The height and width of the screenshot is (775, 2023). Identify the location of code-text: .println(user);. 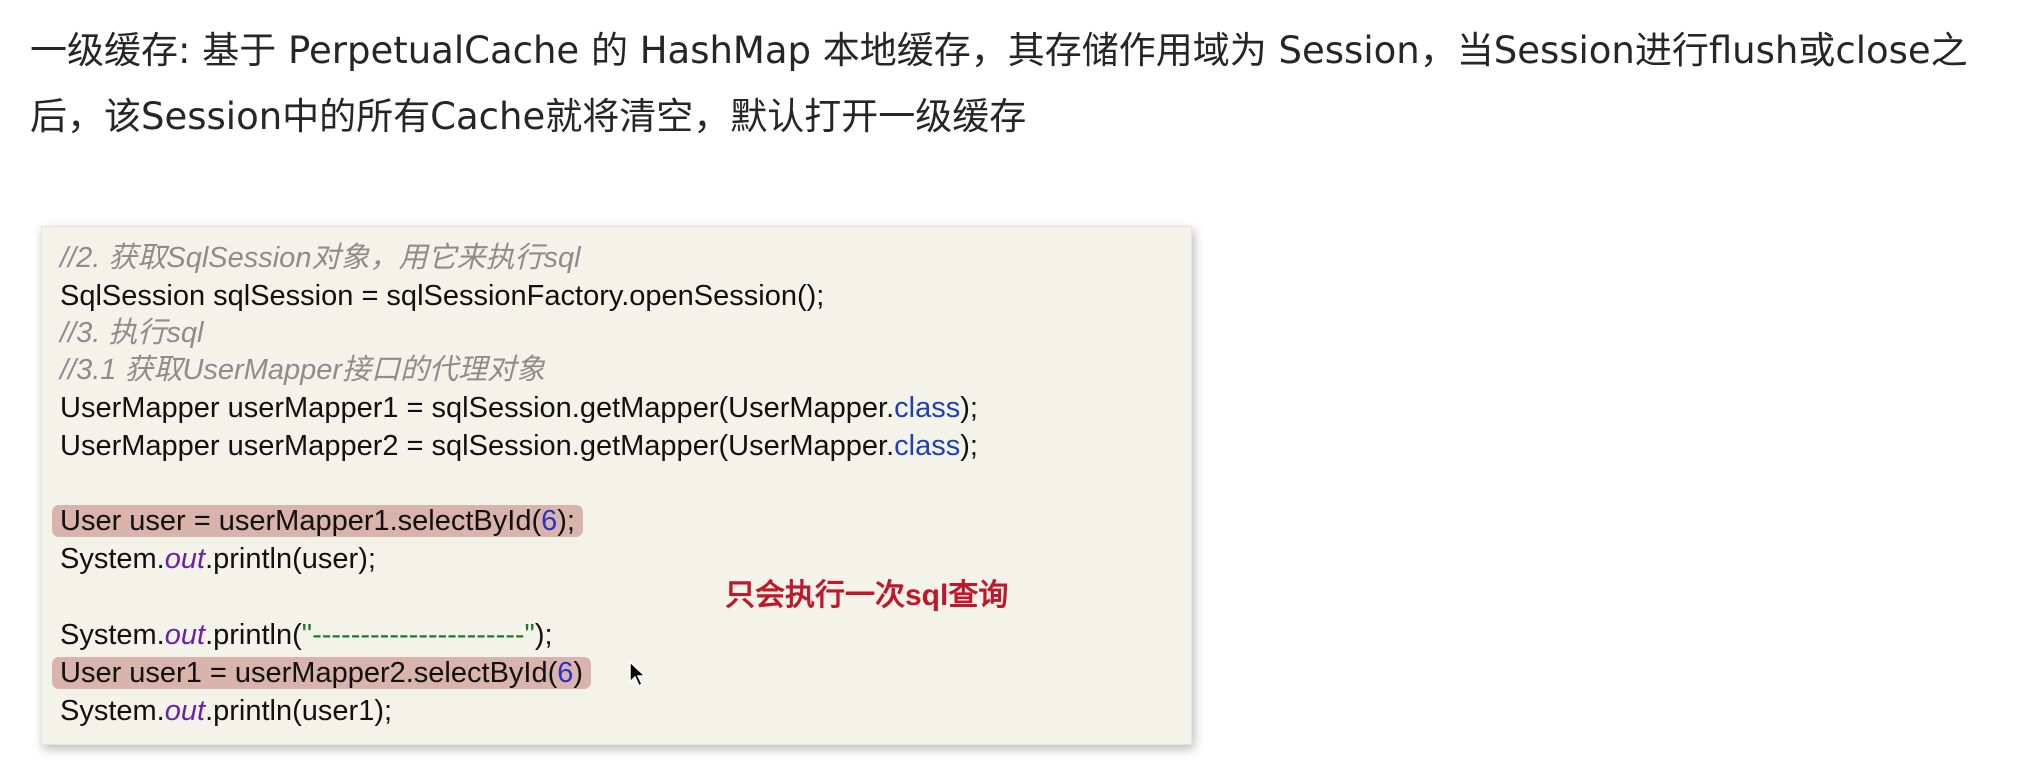
(290, 559).